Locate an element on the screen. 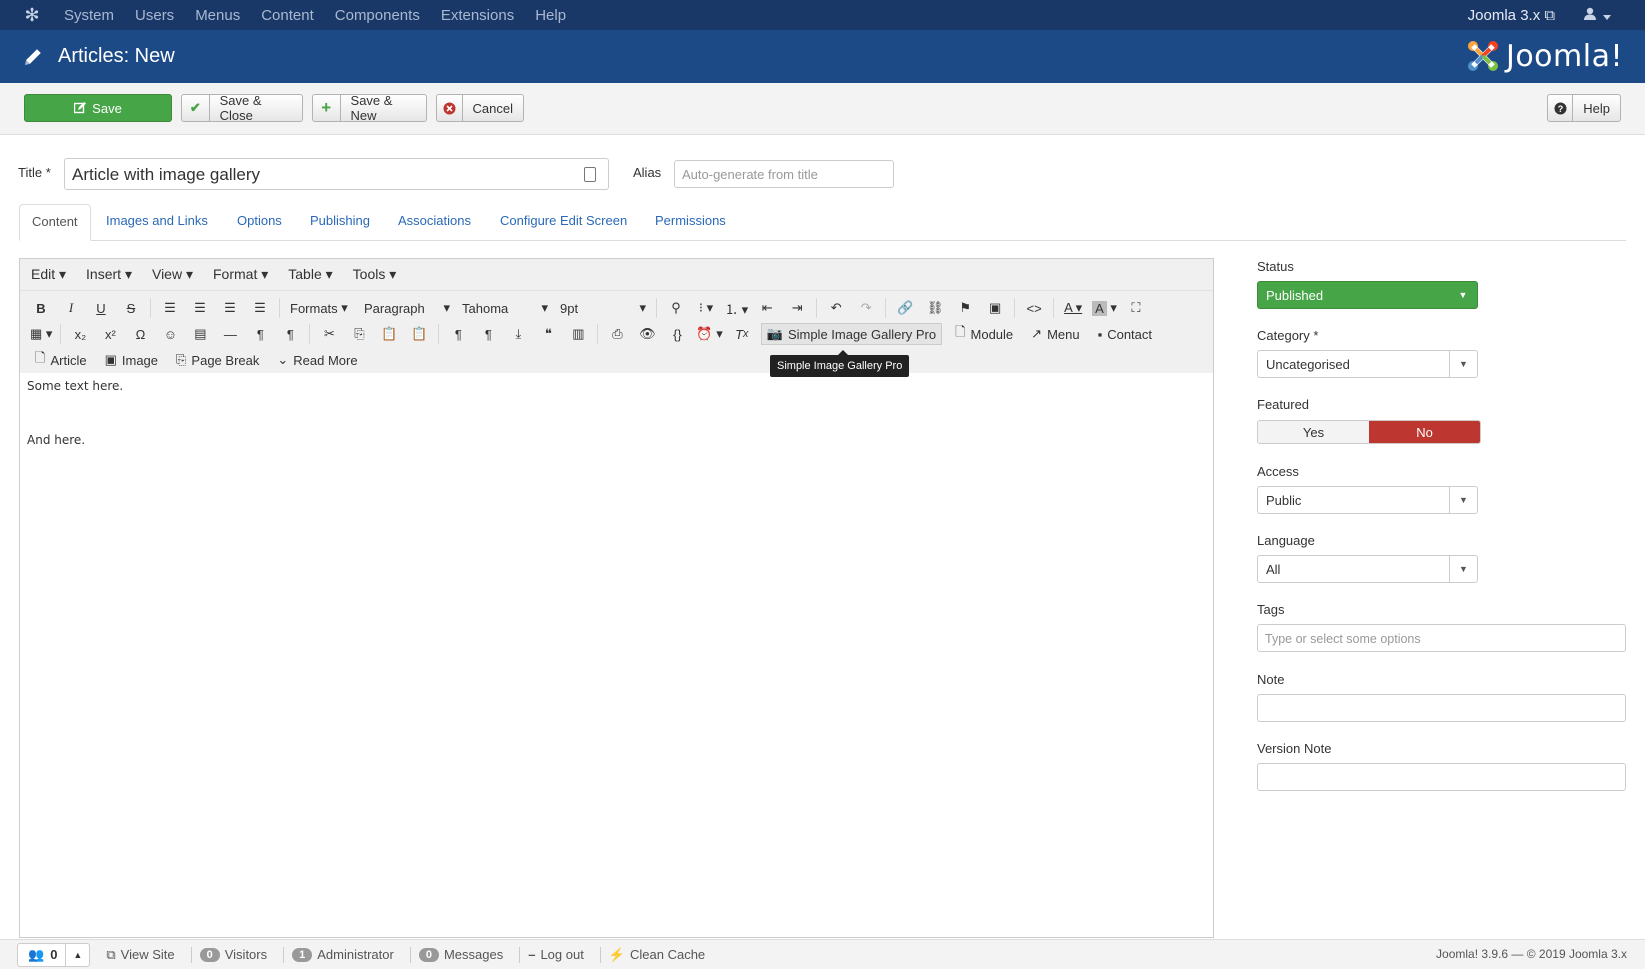 The image size is (1645, 969). image-icon: ▣ is located at coordinates (995, 308).